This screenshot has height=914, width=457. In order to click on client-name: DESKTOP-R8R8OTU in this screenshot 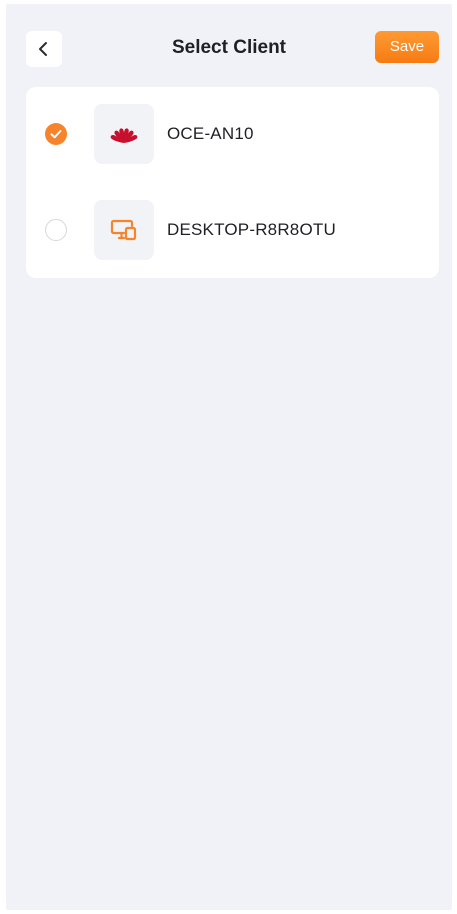, I will do `click(251, 229)`.